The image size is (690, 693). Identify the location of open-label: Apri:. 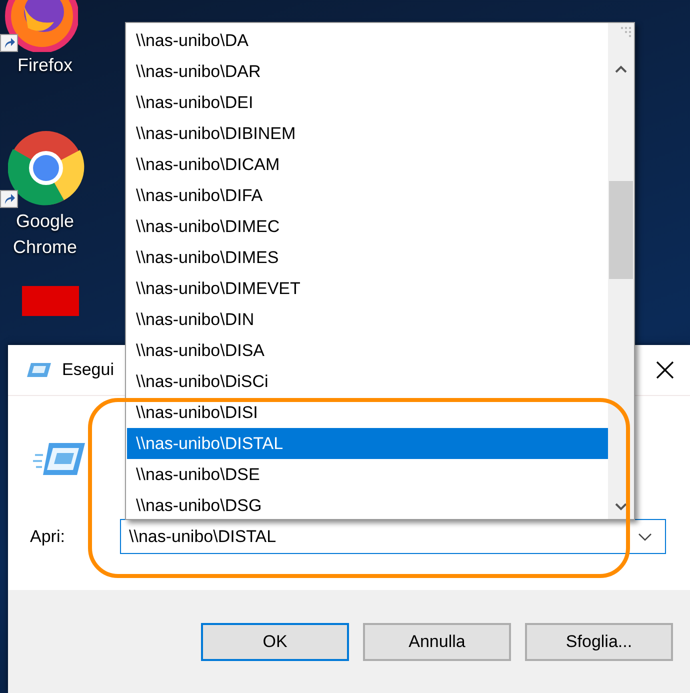
(48, 536).